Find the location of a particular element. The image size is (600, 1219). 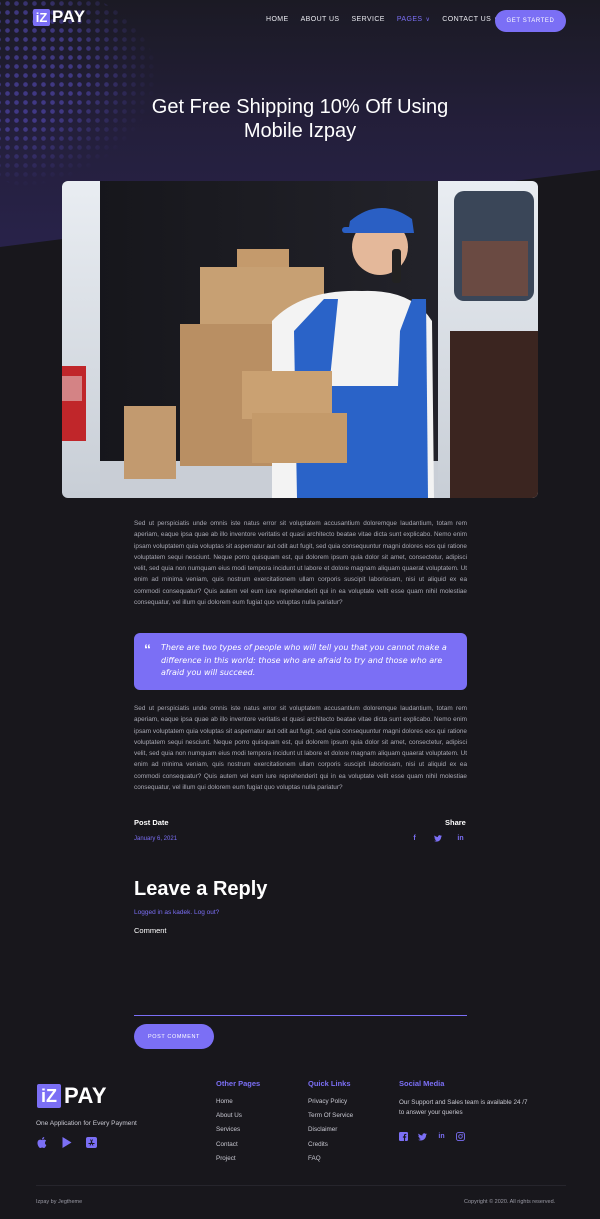

footer-link-disclaimer: Disclaimer is located at coordinates (330, 1133).